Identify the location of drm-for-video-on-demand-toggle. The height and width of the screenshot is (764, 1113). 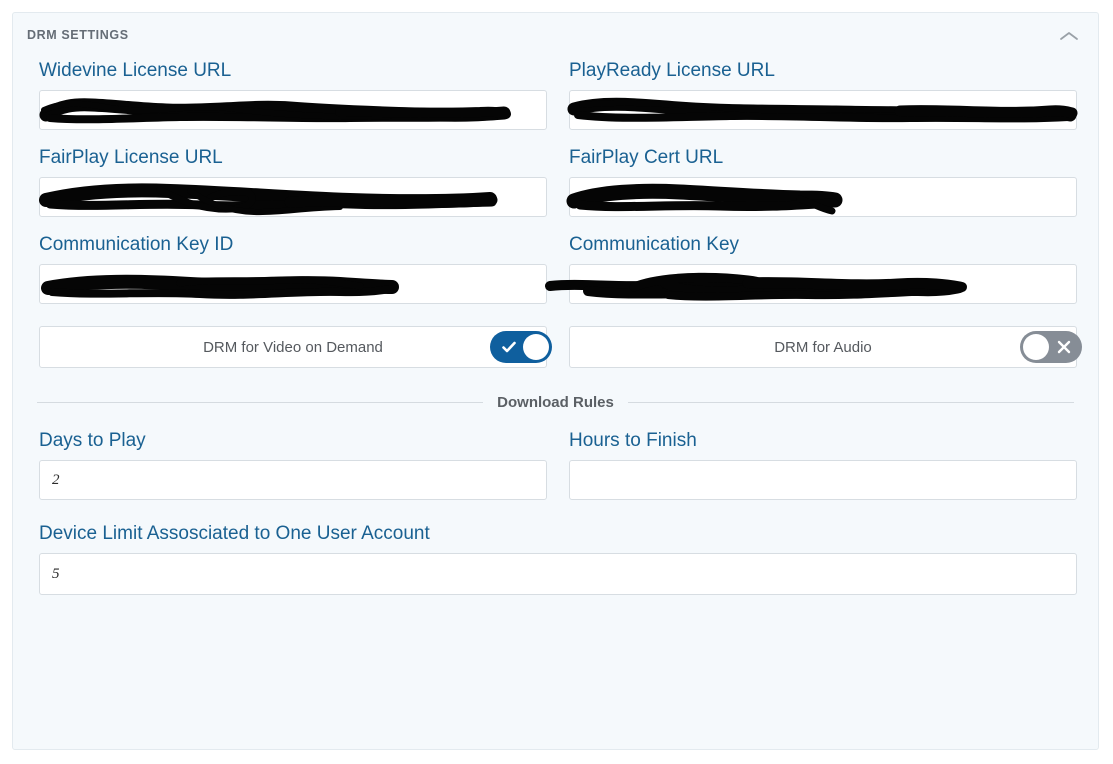
(521, 347).